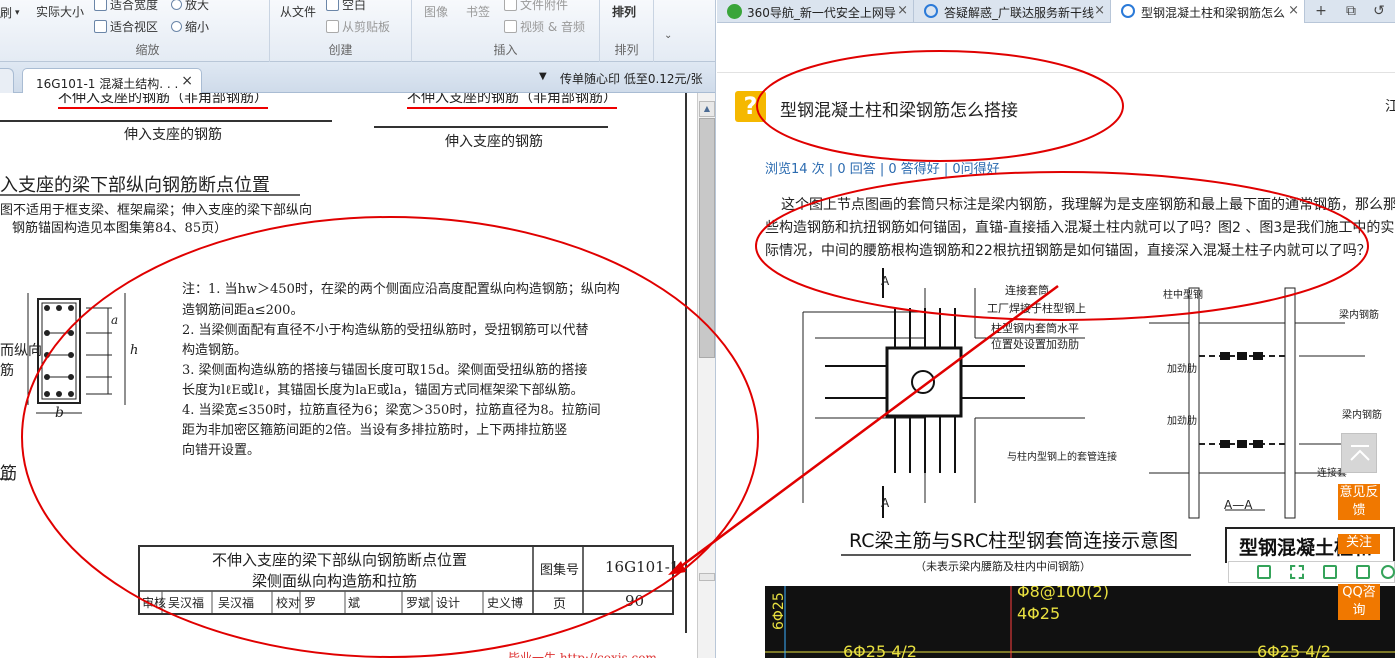 The height and width of the screenshot is (658, 1395). I want to click on fit-width-icon, so click(100, 5).